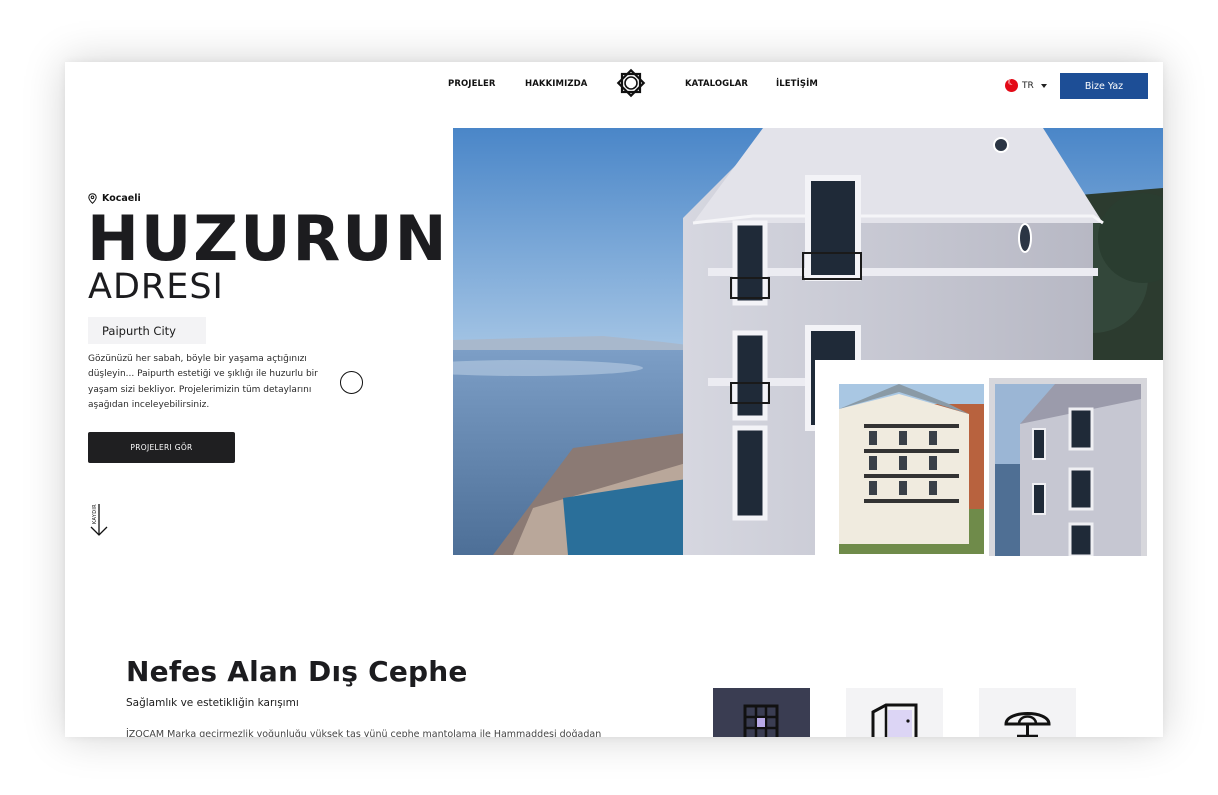 This screenshot has width=1218, height=795. What do you see at coordinates (472, 84) in the screenshot?
I see `nav-link-projeler: PROJELER` at bounding box center [472, 84].